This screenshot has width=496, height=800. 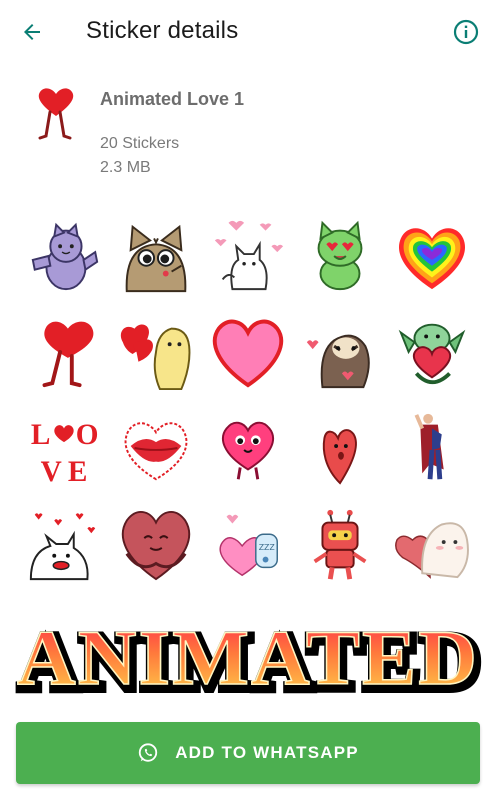 I want to click on sticker-tabby-cat-kiss, so click(x=156, y=256).